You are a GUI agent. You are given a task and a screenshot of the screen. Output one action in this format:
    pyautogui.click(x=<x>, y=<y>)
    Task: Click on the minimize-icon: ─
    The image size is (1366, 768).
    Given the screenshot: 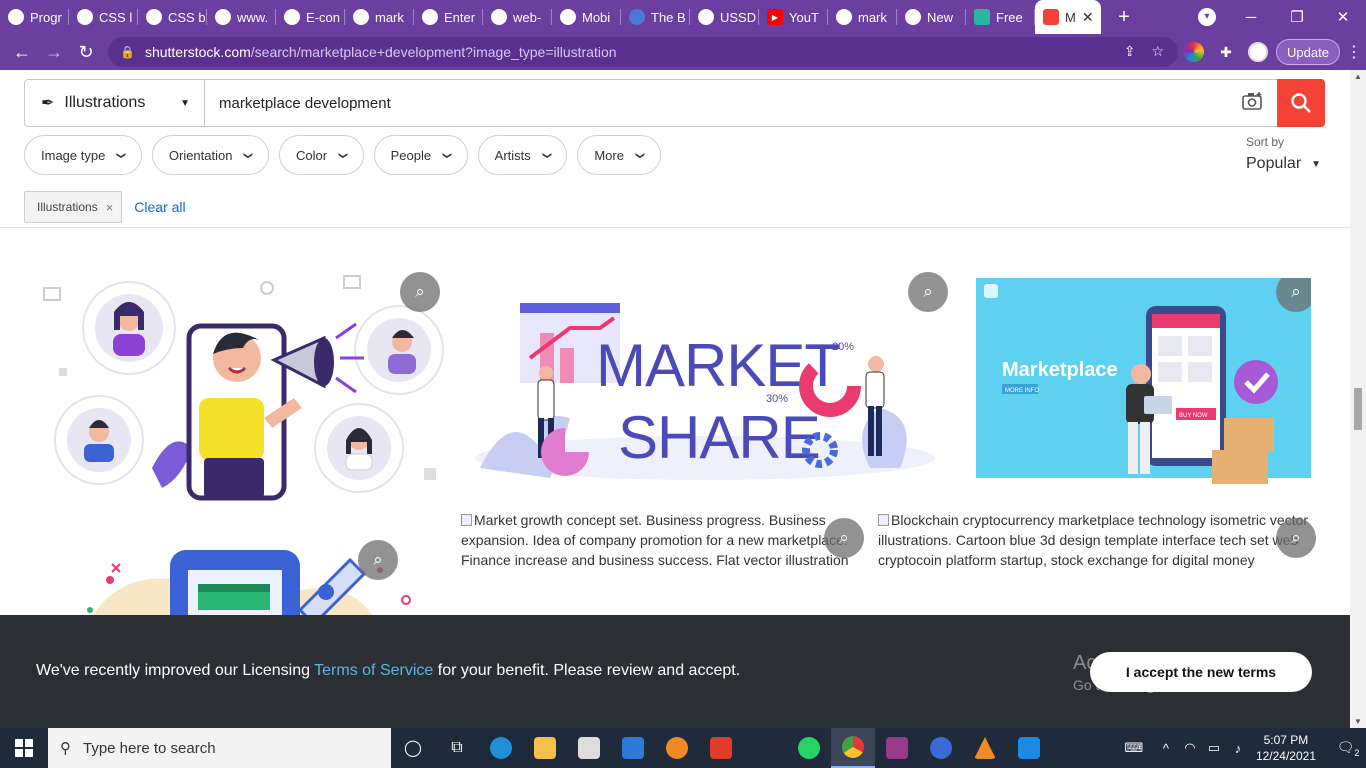 What is the action you would take?
    pyautogui.click(x=1251, y=17)
    